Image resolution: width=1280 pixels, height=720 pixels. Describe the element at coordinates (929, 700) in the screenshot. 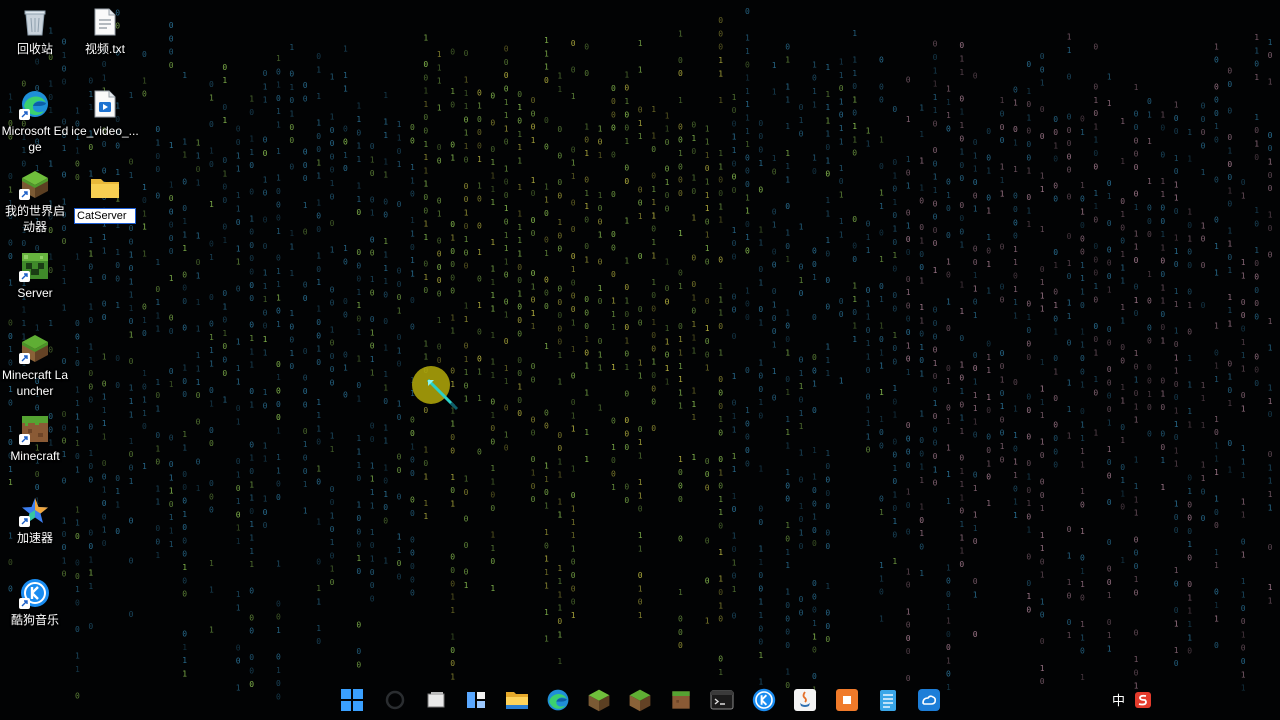

I see `taskbar-cloud-sync` at that location.